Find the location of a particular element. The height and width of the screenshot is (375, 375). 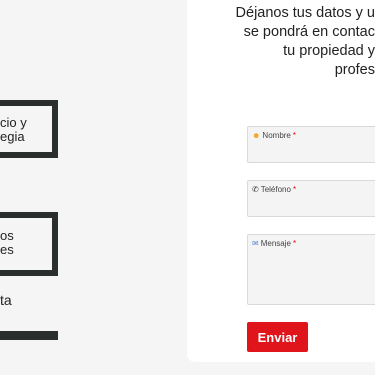

intro-line-2: se pondrá en contac is located at coordinates (309, 32).